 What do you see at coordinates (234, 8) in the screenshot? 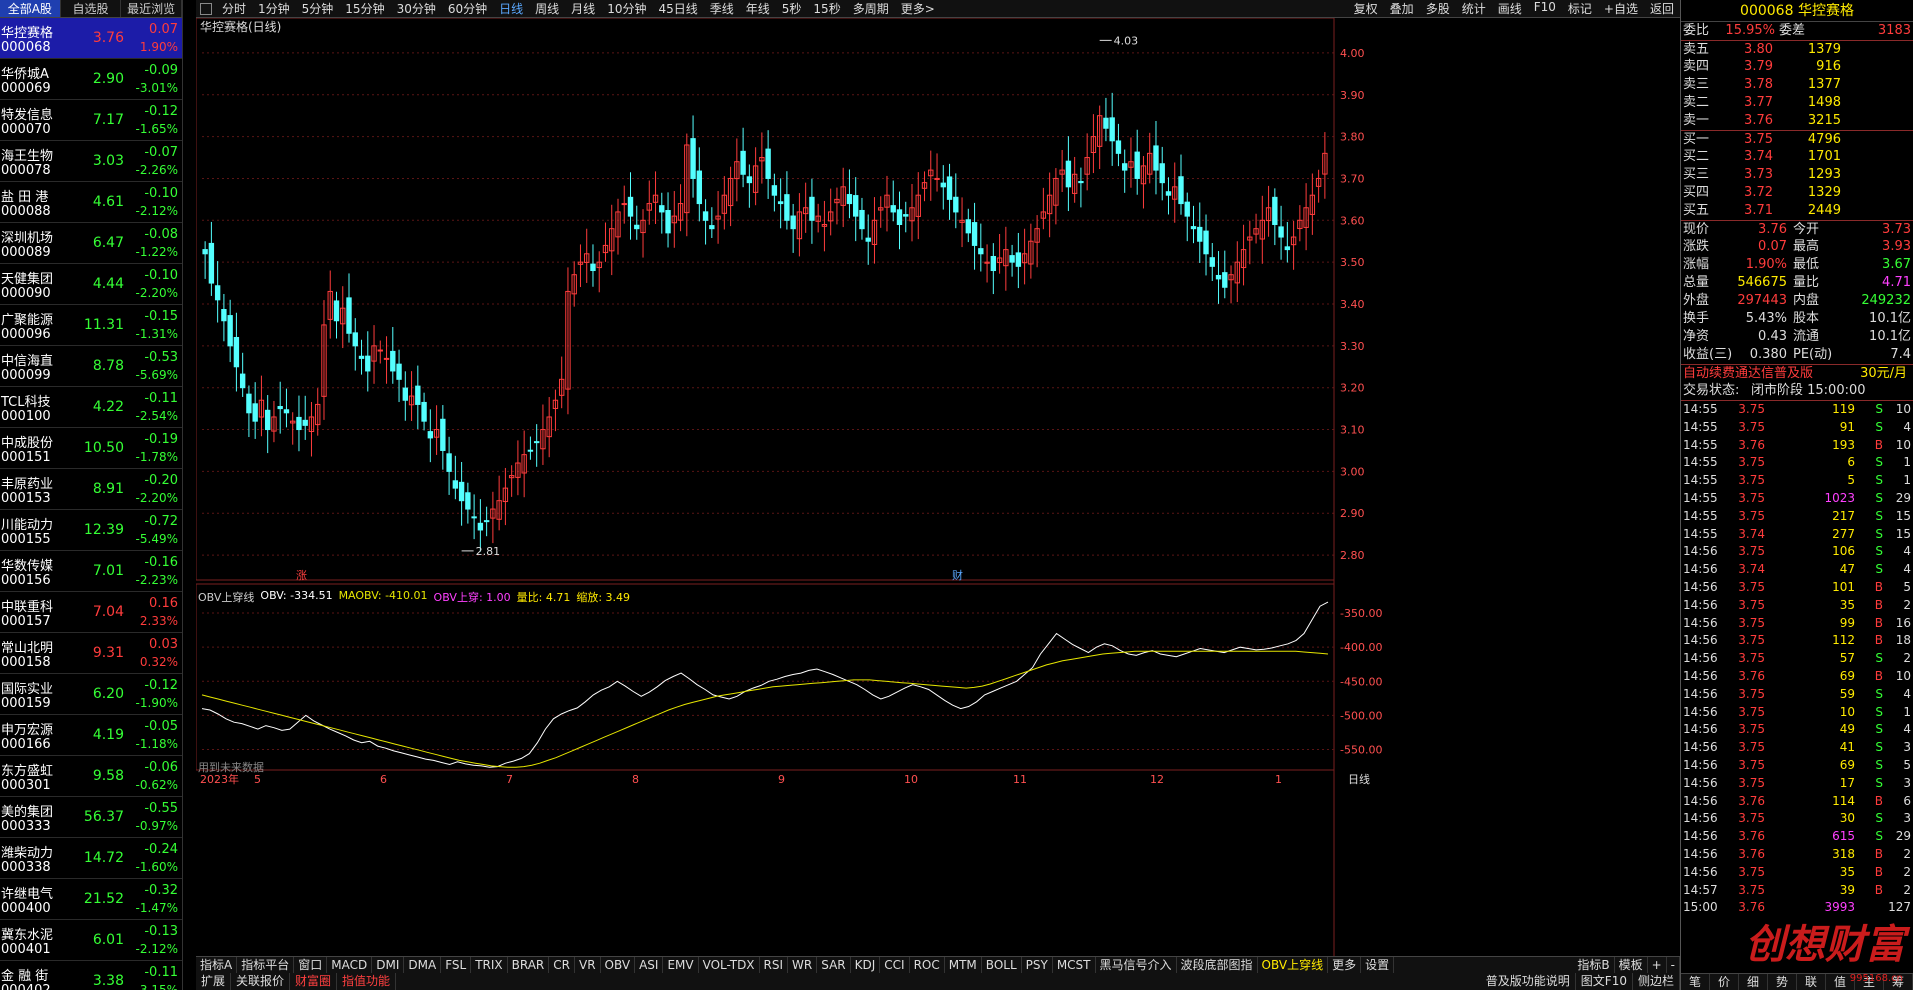
I see `period-tab: 分时` at bounding box center [234, 8].